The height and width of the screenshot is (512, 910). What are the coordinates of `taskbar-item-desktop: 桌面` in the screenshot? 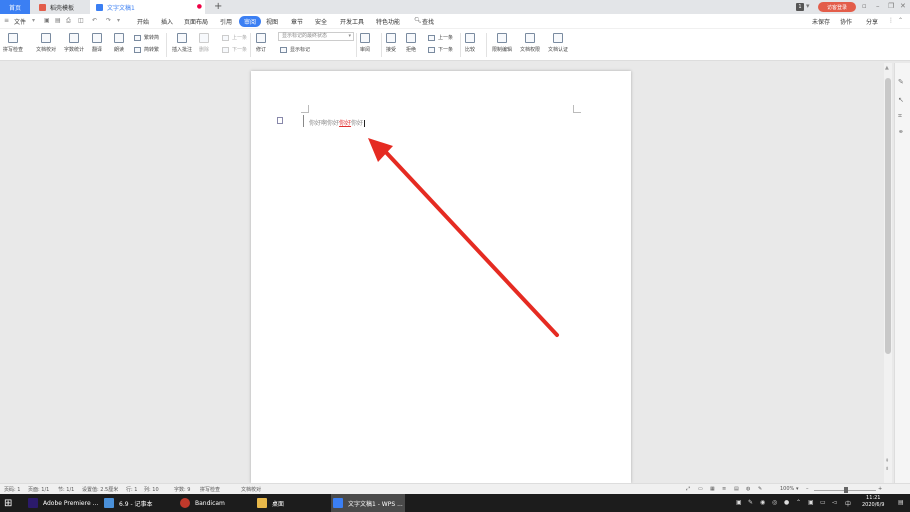 It's located at (292, 503).